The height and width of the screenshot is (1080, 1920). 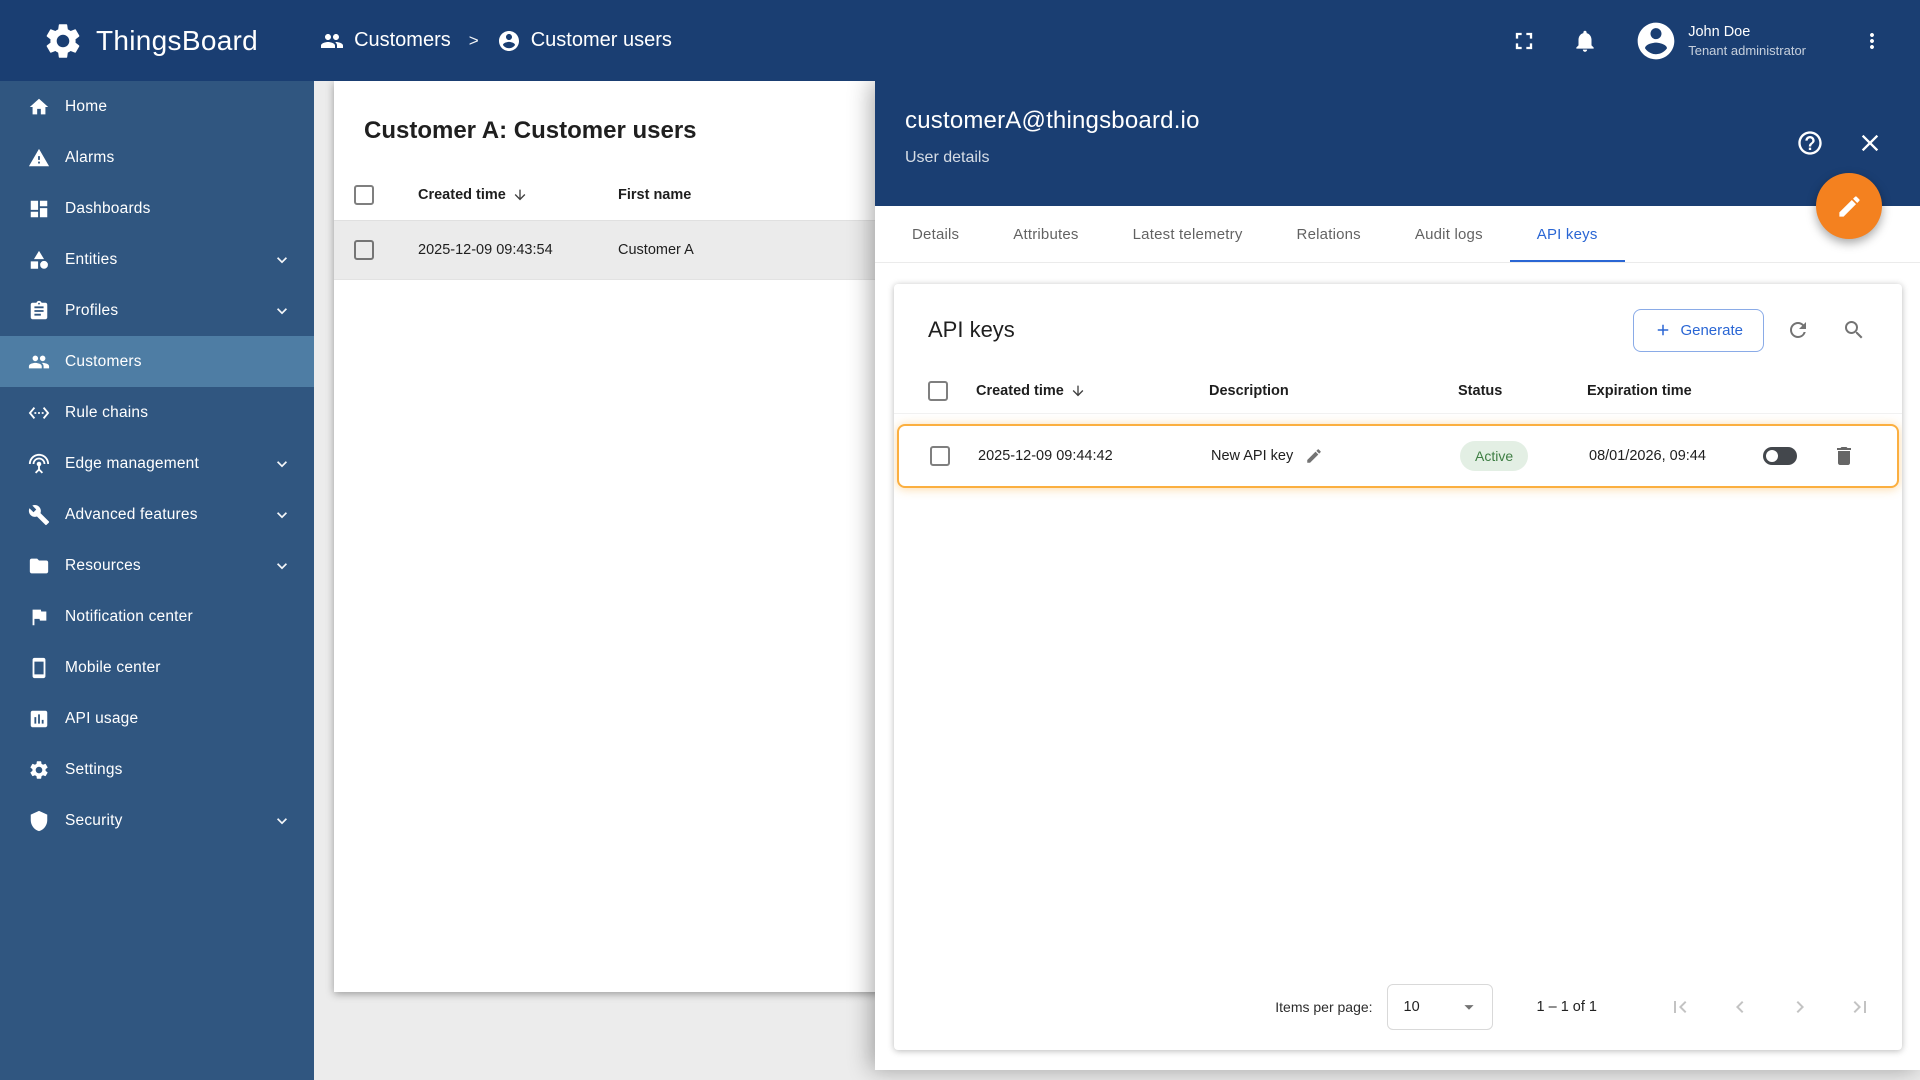 I want to click on generate-button: Generate, so click(x=1698, y=330).